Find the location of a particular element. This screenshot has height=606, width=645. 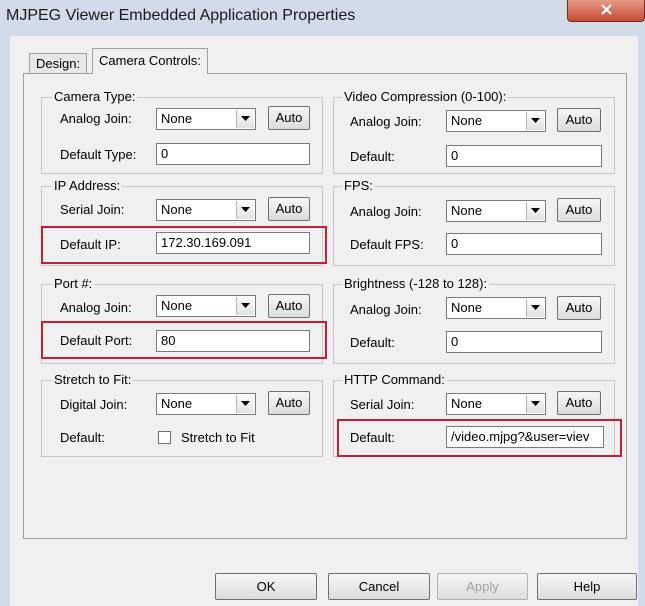

fps-default-input: 0 is located at coordinates (524, 244).